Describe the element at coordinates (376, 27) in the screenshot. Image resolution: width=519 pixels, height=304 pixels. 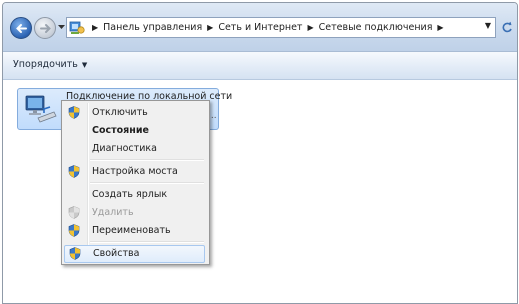
I see `breadcrumb-network-connections: Сетевые подключения` at that location.